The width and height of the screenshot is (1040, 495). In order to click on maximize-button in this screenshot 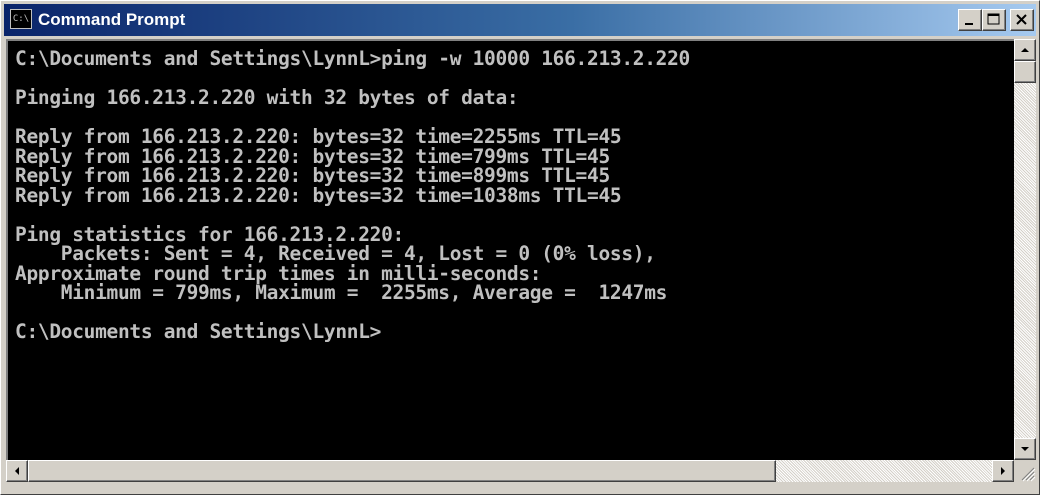, I will do `click(994, 20)`.